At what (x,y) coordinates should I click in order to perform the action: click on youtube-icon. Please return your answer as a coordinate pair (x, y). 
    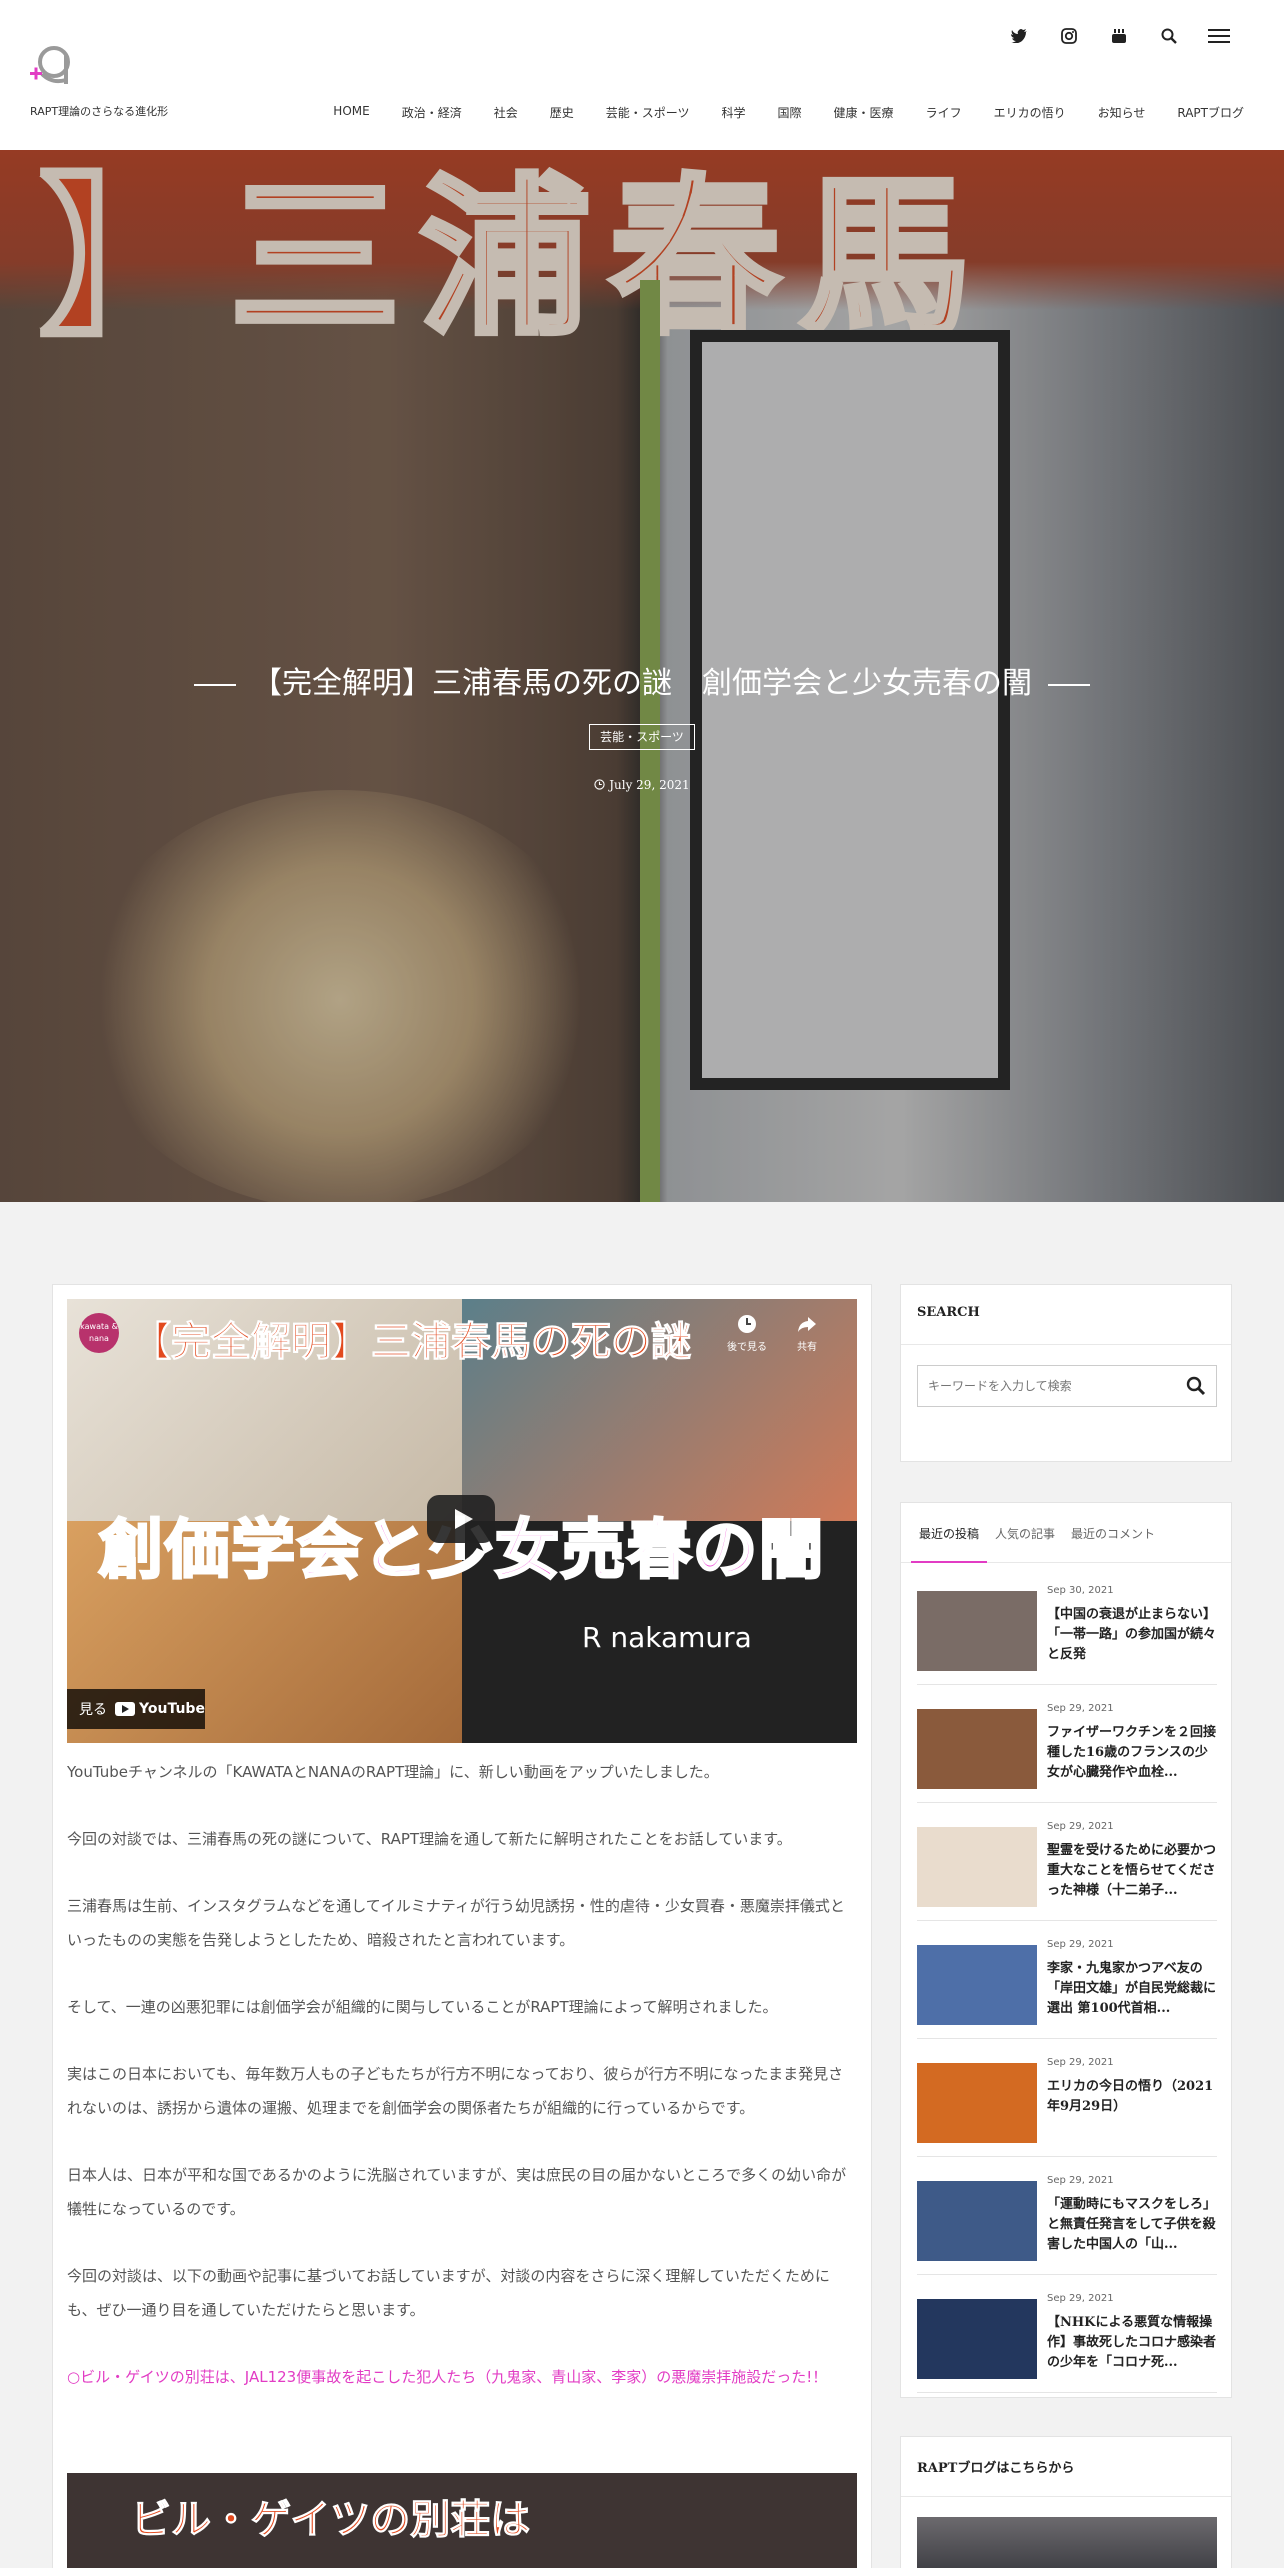
    Looking at the image, I should click on (1119, 36).